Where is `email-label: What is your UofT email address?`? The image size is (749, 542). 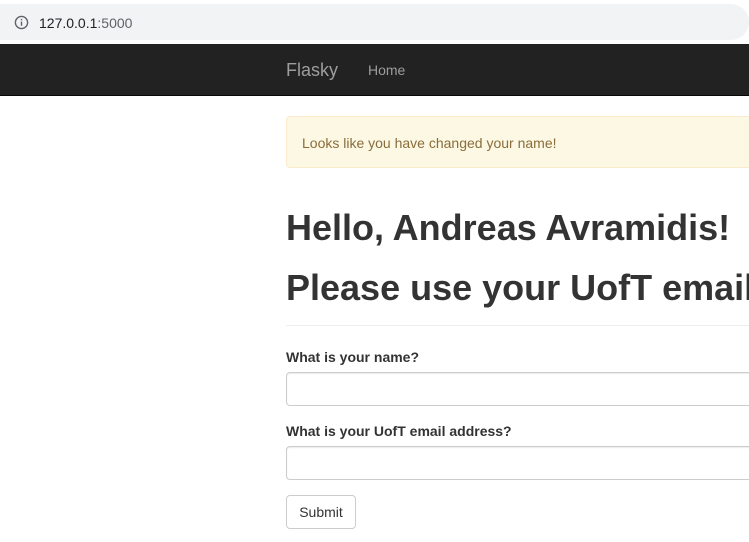
email-label: What is your UofT email address? is located at coordinates (399, 431).